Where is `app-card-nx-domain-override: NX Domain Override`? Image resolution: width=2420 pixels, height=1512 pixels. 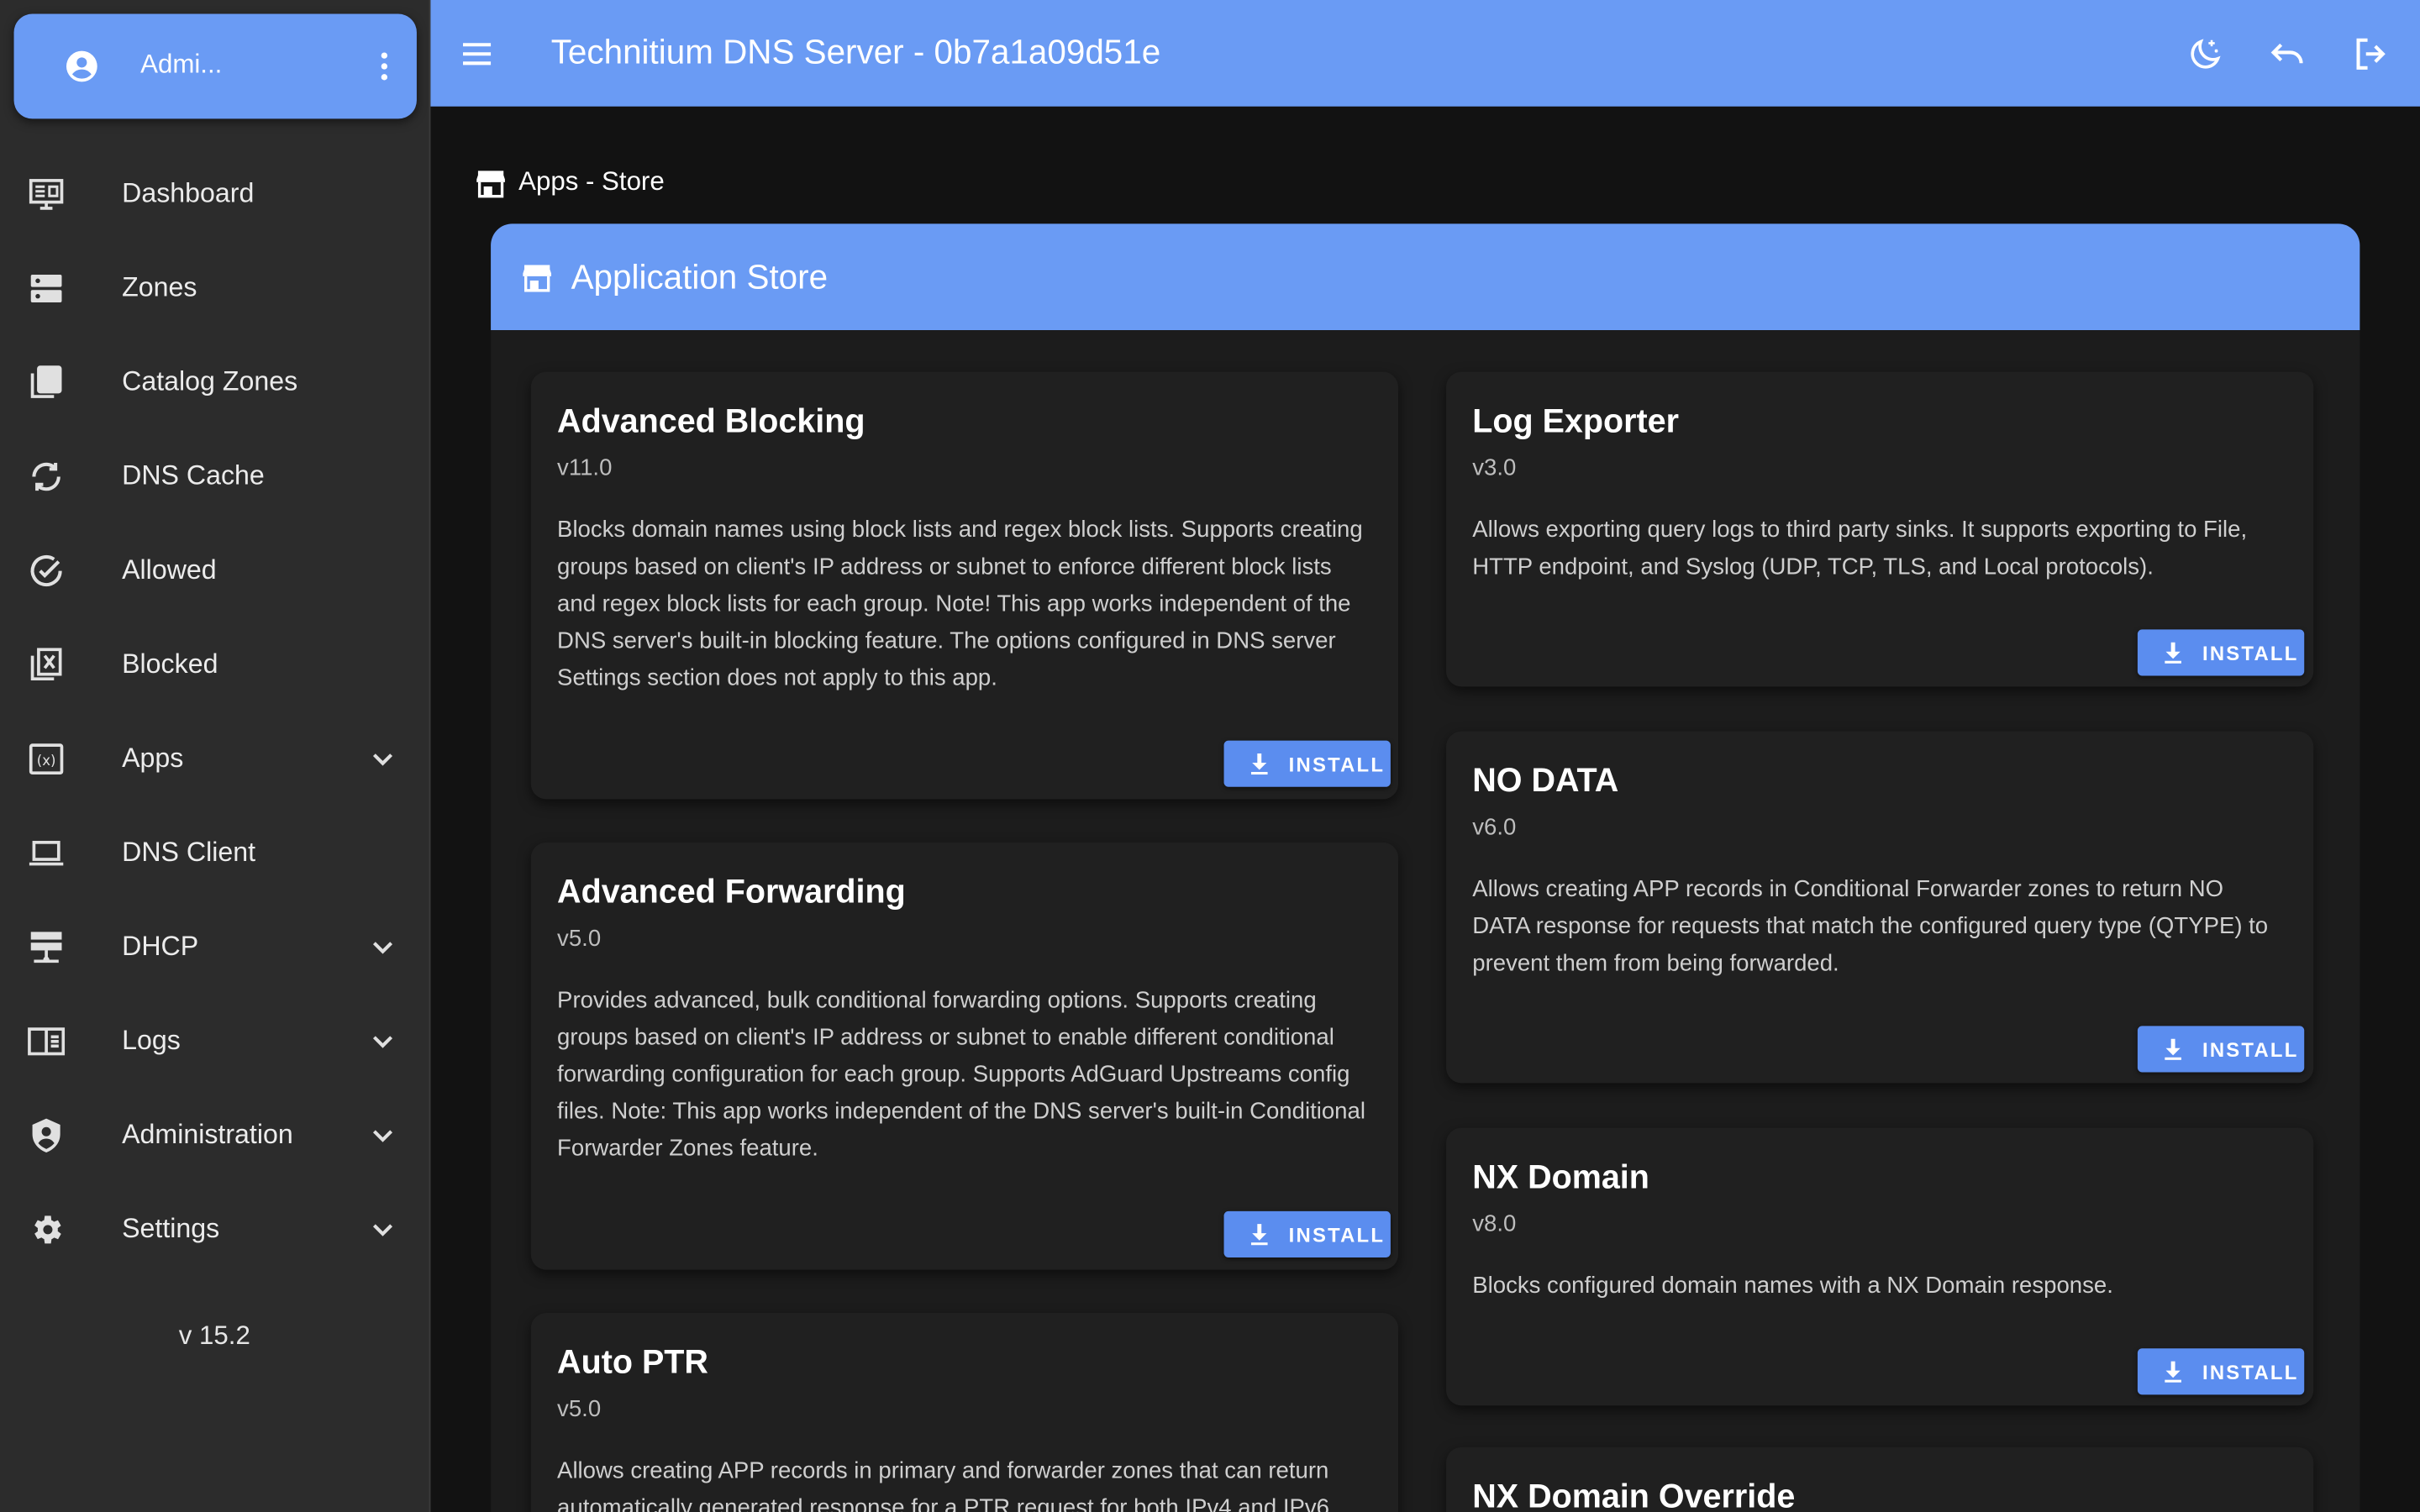 app-card-nx-domain-override: NX Domain Override is located at coordinates (1880, 1479).